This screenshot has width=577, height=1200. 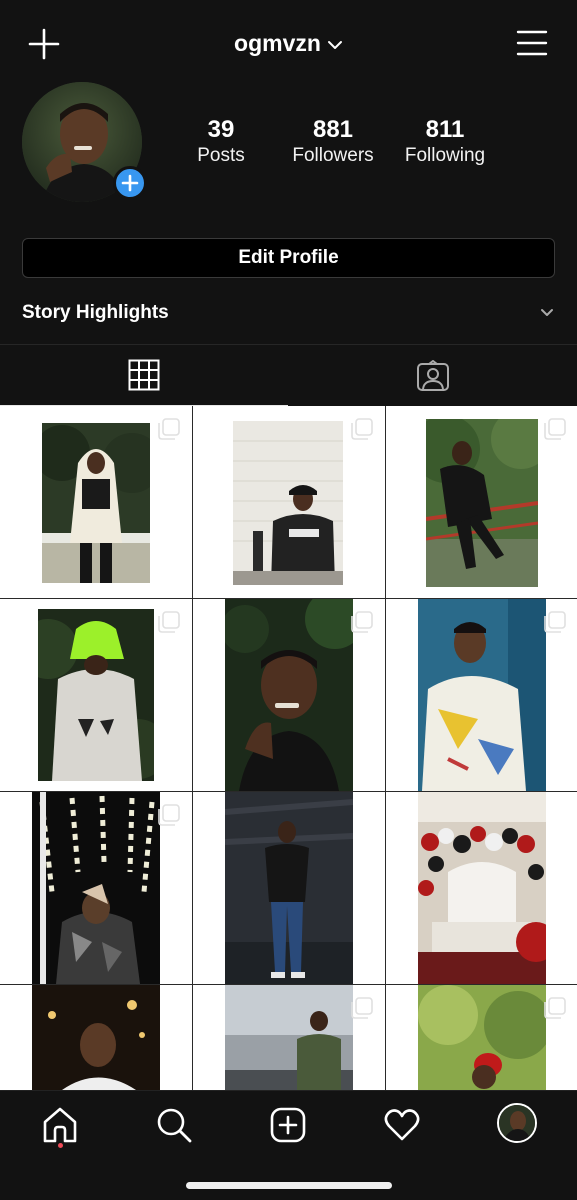 What do you see at coordinates (445, 155) in the screenshot?
I see `following-label: Following` at bounding box center [445, 155].